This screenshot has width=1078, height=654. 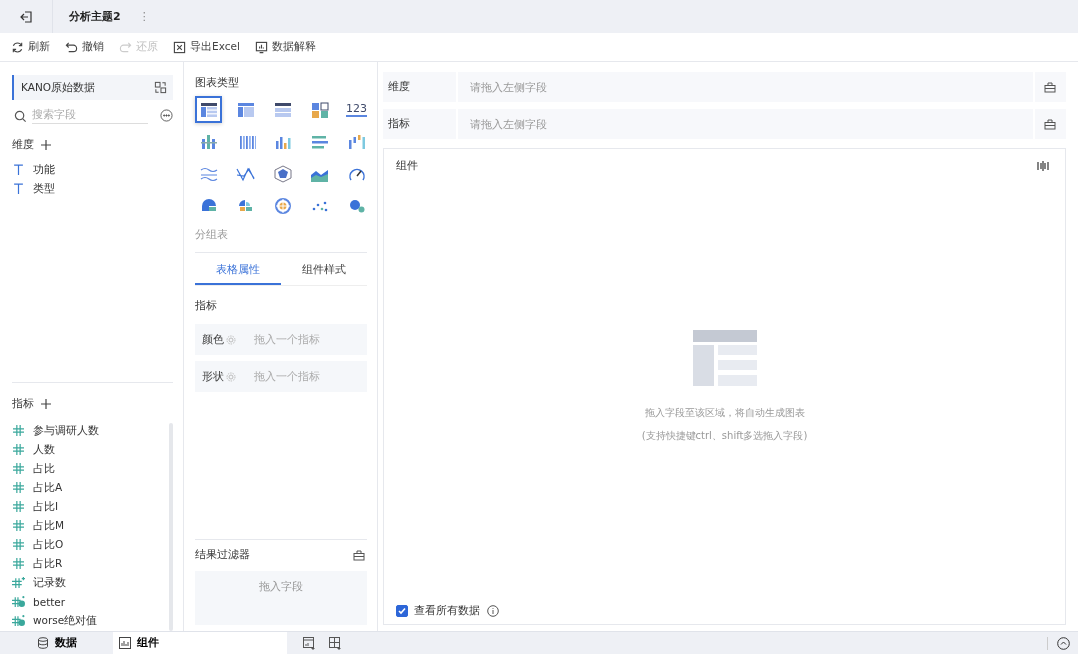 What do you see at coordinates (30, 47) in the screenshot?
I see `toolbar-button: 刷新` at bounding box center [30, 47].